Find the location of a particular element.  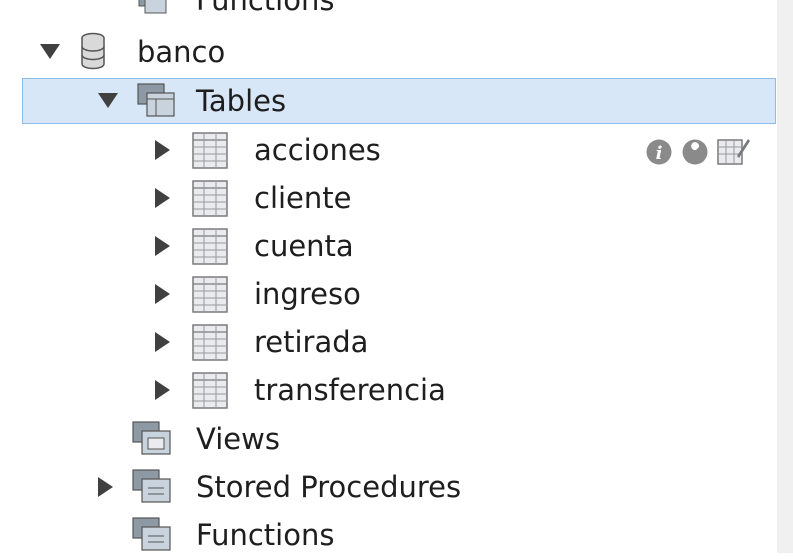

table-edit-icon is located at coordinates (734, 151).